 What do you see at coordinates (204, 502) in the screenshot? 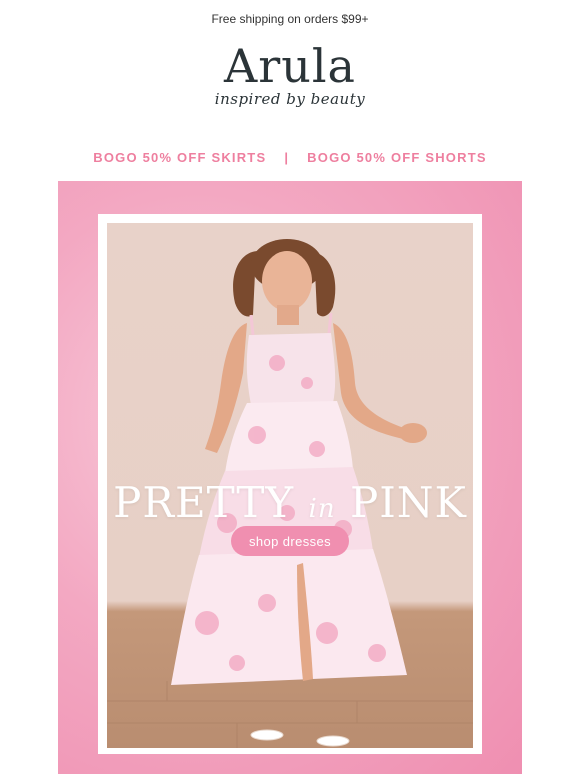
I see `headline-pretty: PRETTY` at bounding box center [204, 502].